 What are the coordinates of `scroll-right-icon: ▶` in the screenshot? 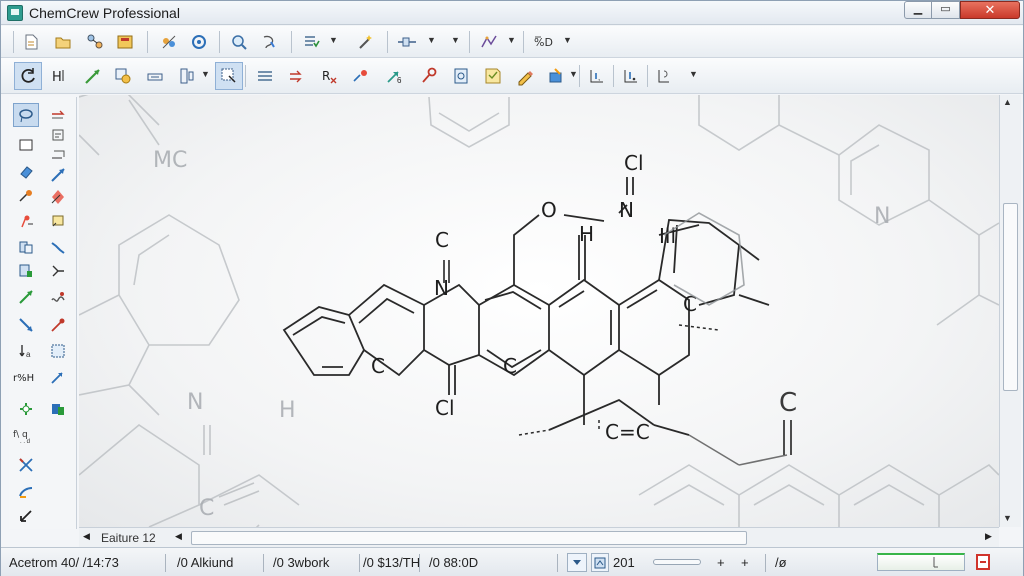 It's located at (988, 536).